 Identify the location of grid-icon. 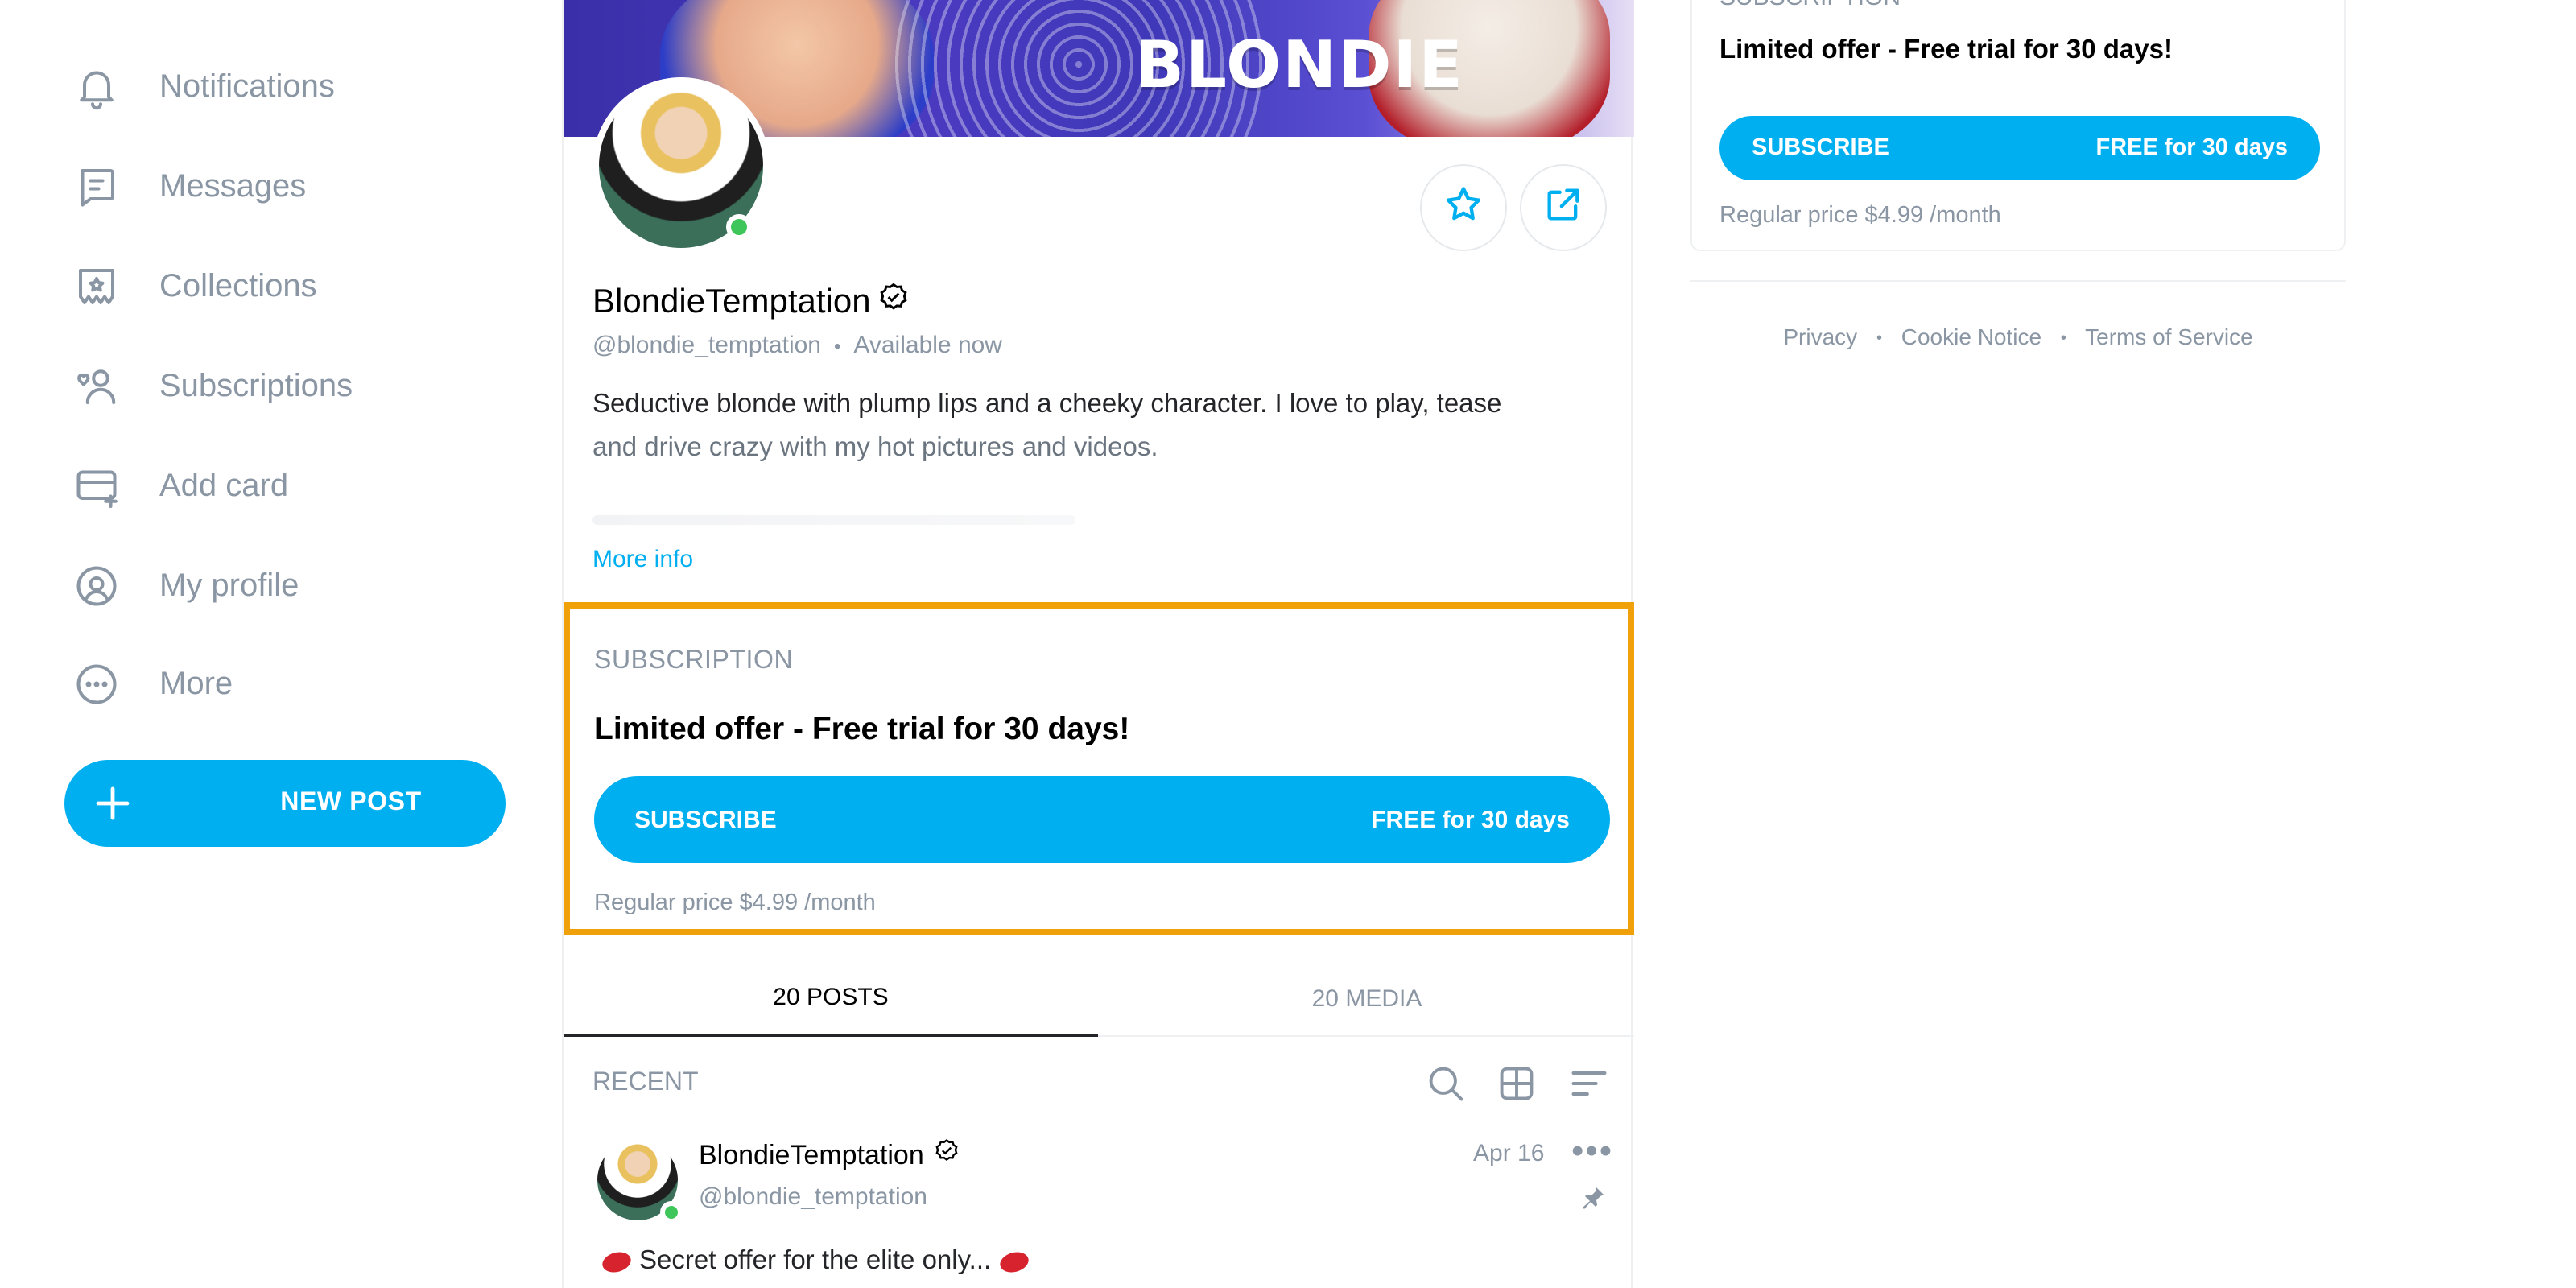
(1518, 1085).